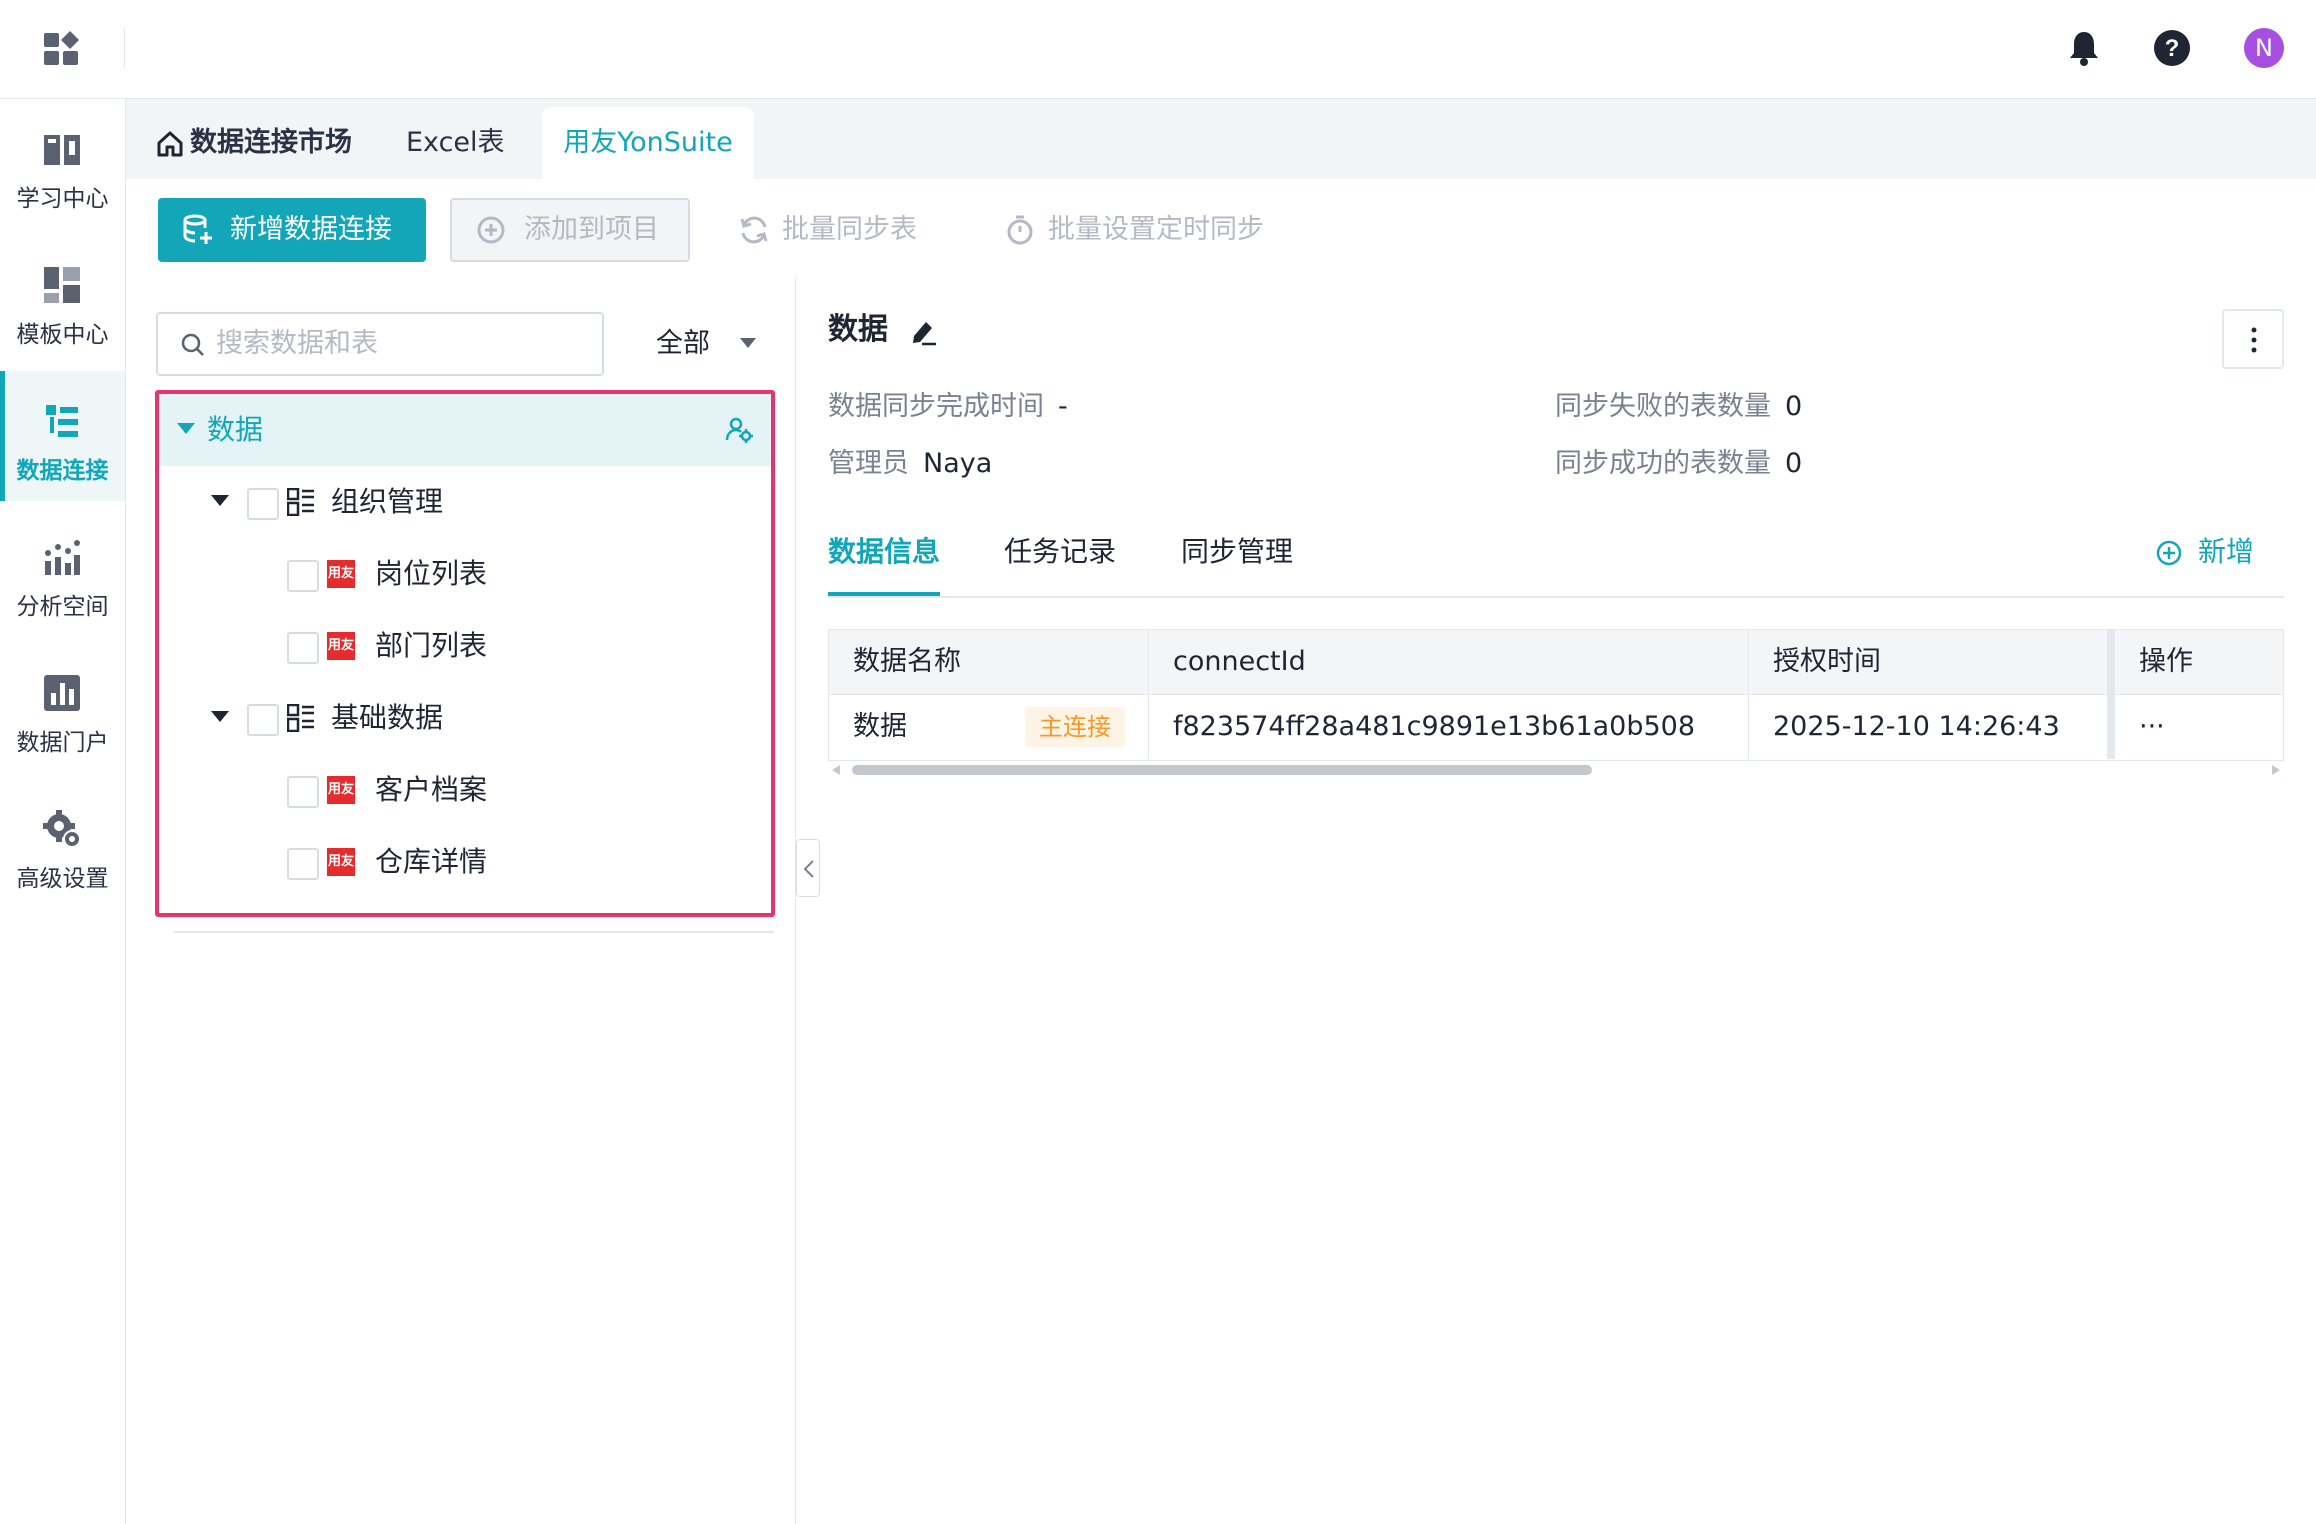 The height and width of the screenshot is (1524, 2316). I want to click on nav-item-data-connect: 数据连接, so click(62, 436).